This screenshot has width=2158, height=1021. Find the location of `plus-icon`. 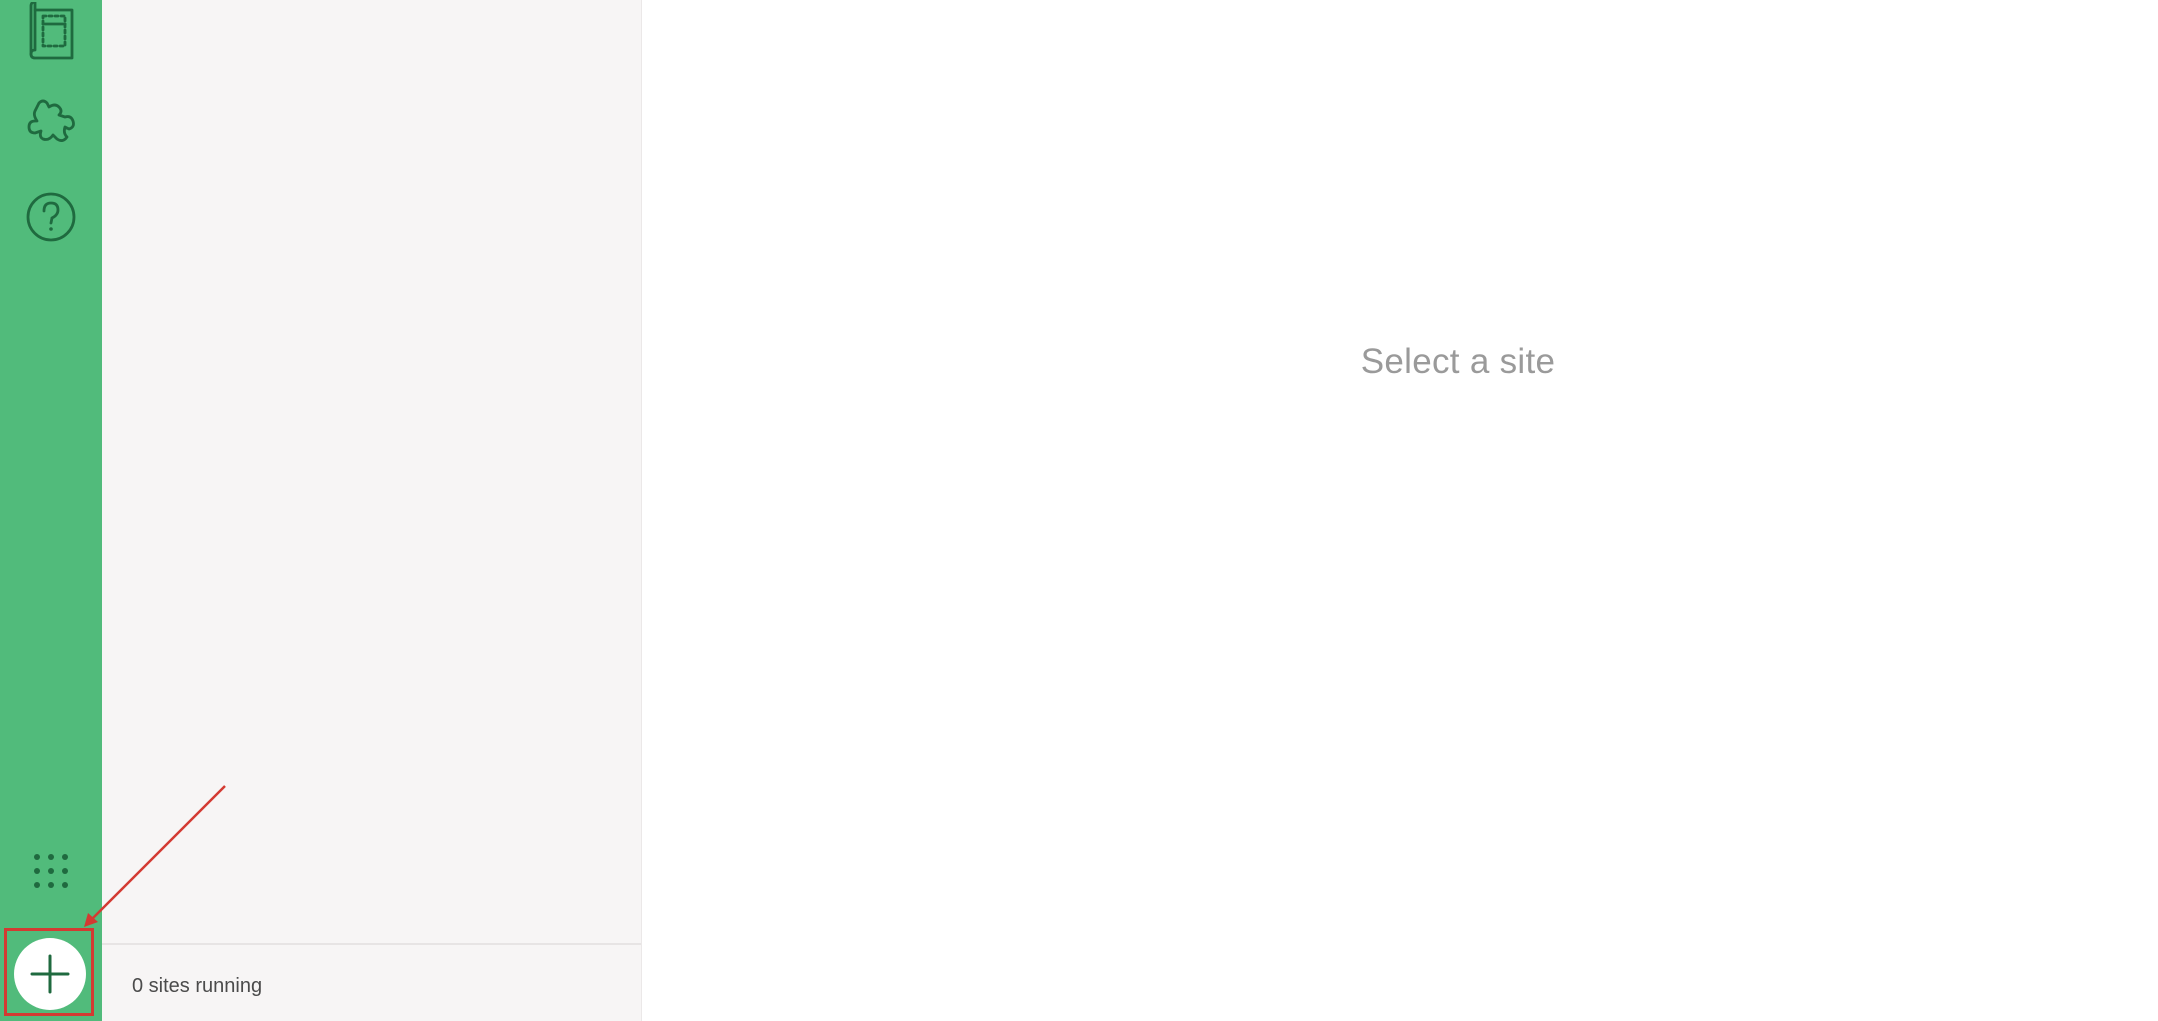

plus-icon is located at coordinates (50, 974).